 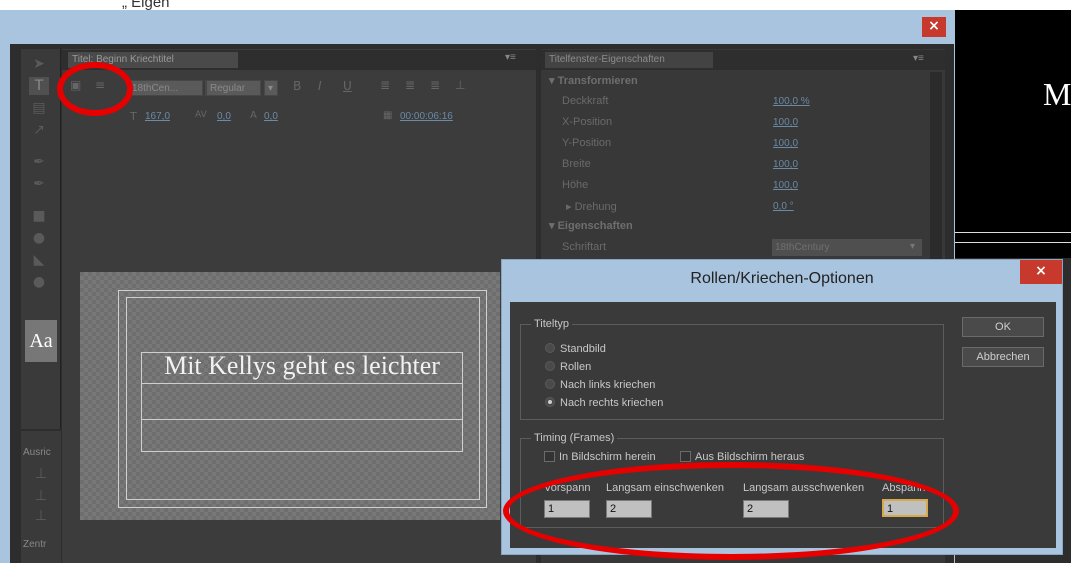 I want to click on chevron-down-icon: ▾, so click(x=912, y=246).